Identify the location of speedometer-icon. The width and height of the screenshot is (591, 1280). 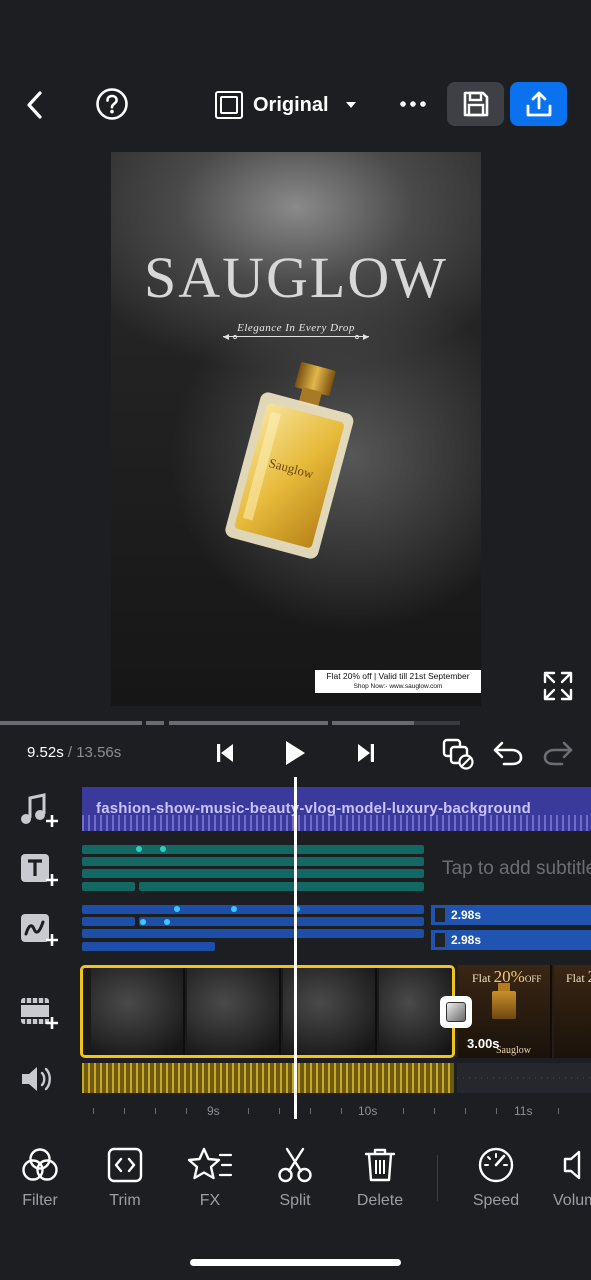
(496, 1165).